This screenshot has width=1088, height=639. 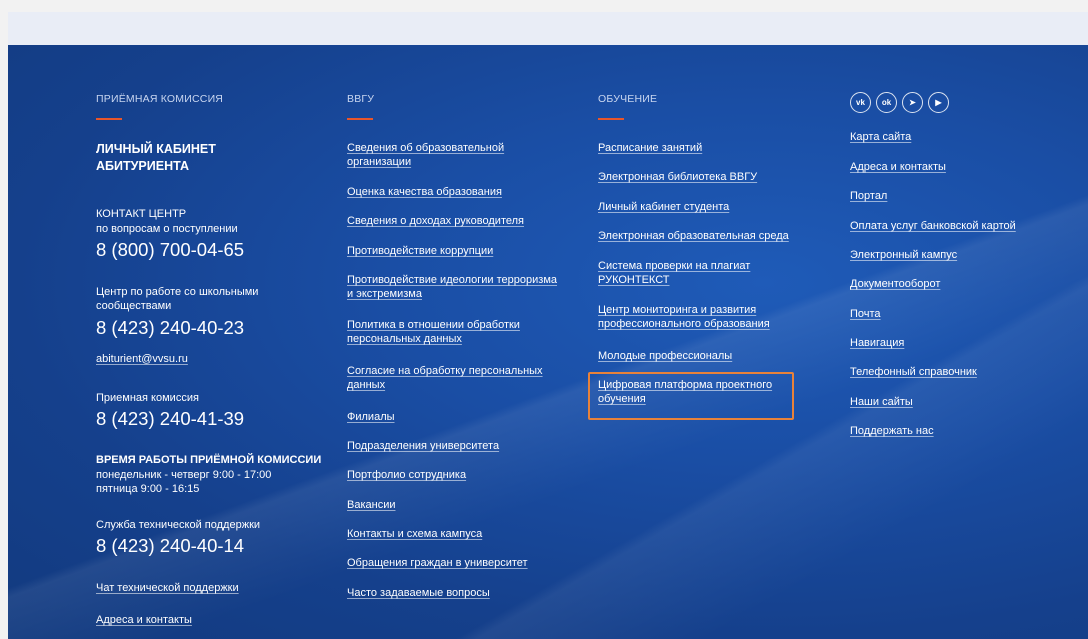 What do you see at coordinates (141, 214) in the screenshot?
I see `contact-center-title: КОНТАКТ ЦЕНТР` at bounding box center [141, 214].